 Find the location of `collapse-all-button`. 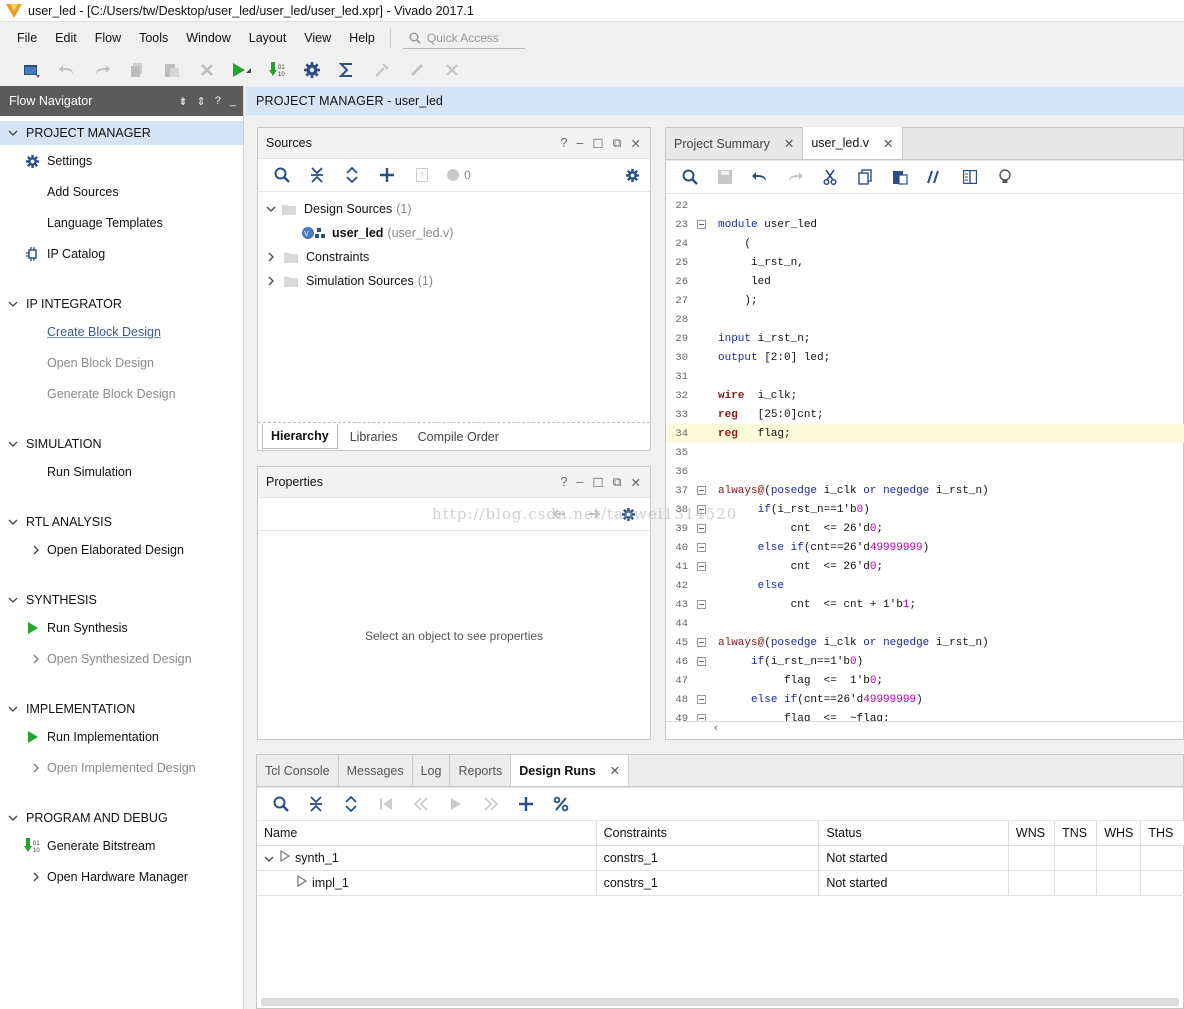

collapse-all-button is located at coordinates (316, 175).